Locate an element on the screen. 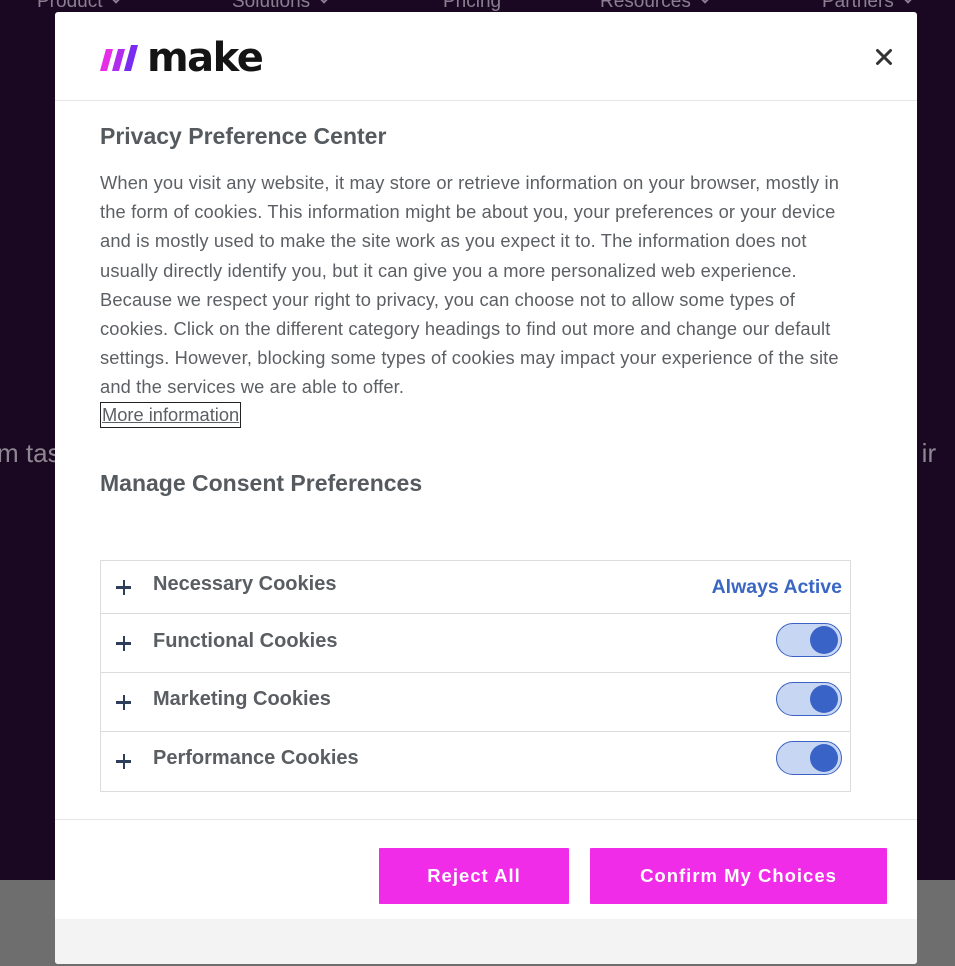  category-performance-cookies: Performance Cookies is located at coordinates (475, 761).